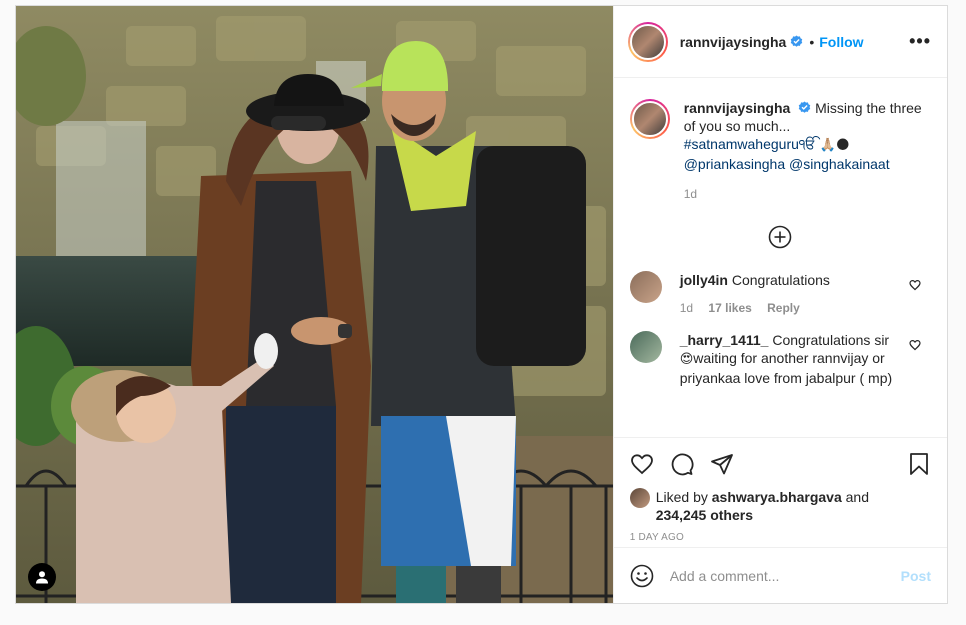  What do you see at coordinates (839, 164) in the screenshot?
I see `caption-mention-singhakainaat: @singhakainaat` at bounding box center [839, 164].